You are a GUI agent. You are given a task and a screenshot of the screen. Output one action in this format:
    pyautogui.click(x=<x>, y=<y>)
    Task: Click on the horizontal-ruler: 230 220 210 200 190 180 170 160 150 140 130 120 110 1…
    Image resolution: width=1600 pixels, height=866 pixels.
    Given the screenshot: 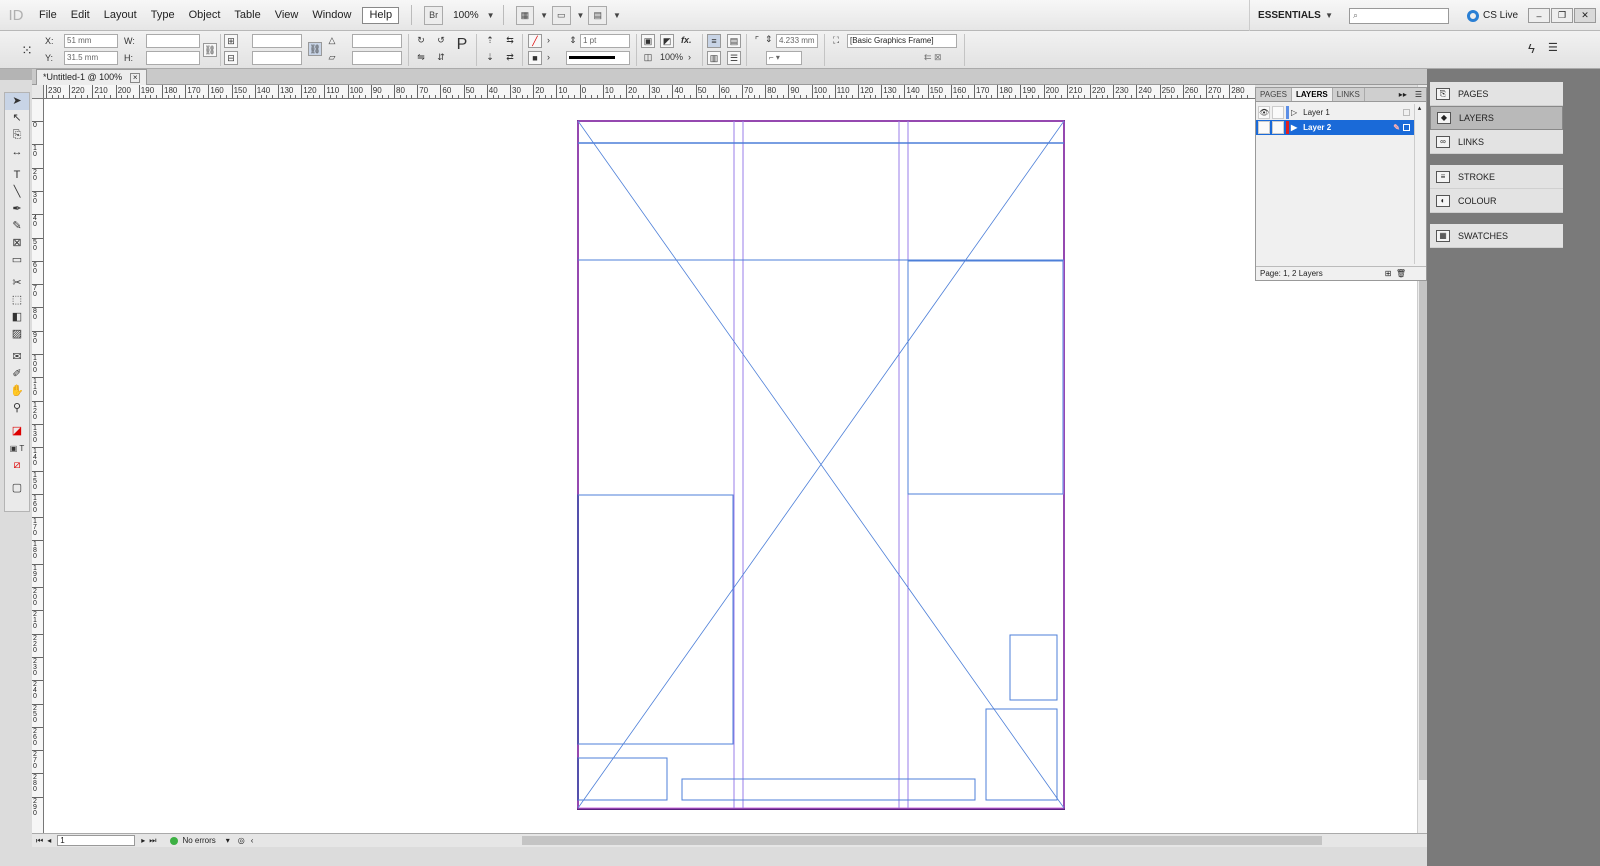 What is the action you would take?
    pyautogui.click(x=649, y=92)
    